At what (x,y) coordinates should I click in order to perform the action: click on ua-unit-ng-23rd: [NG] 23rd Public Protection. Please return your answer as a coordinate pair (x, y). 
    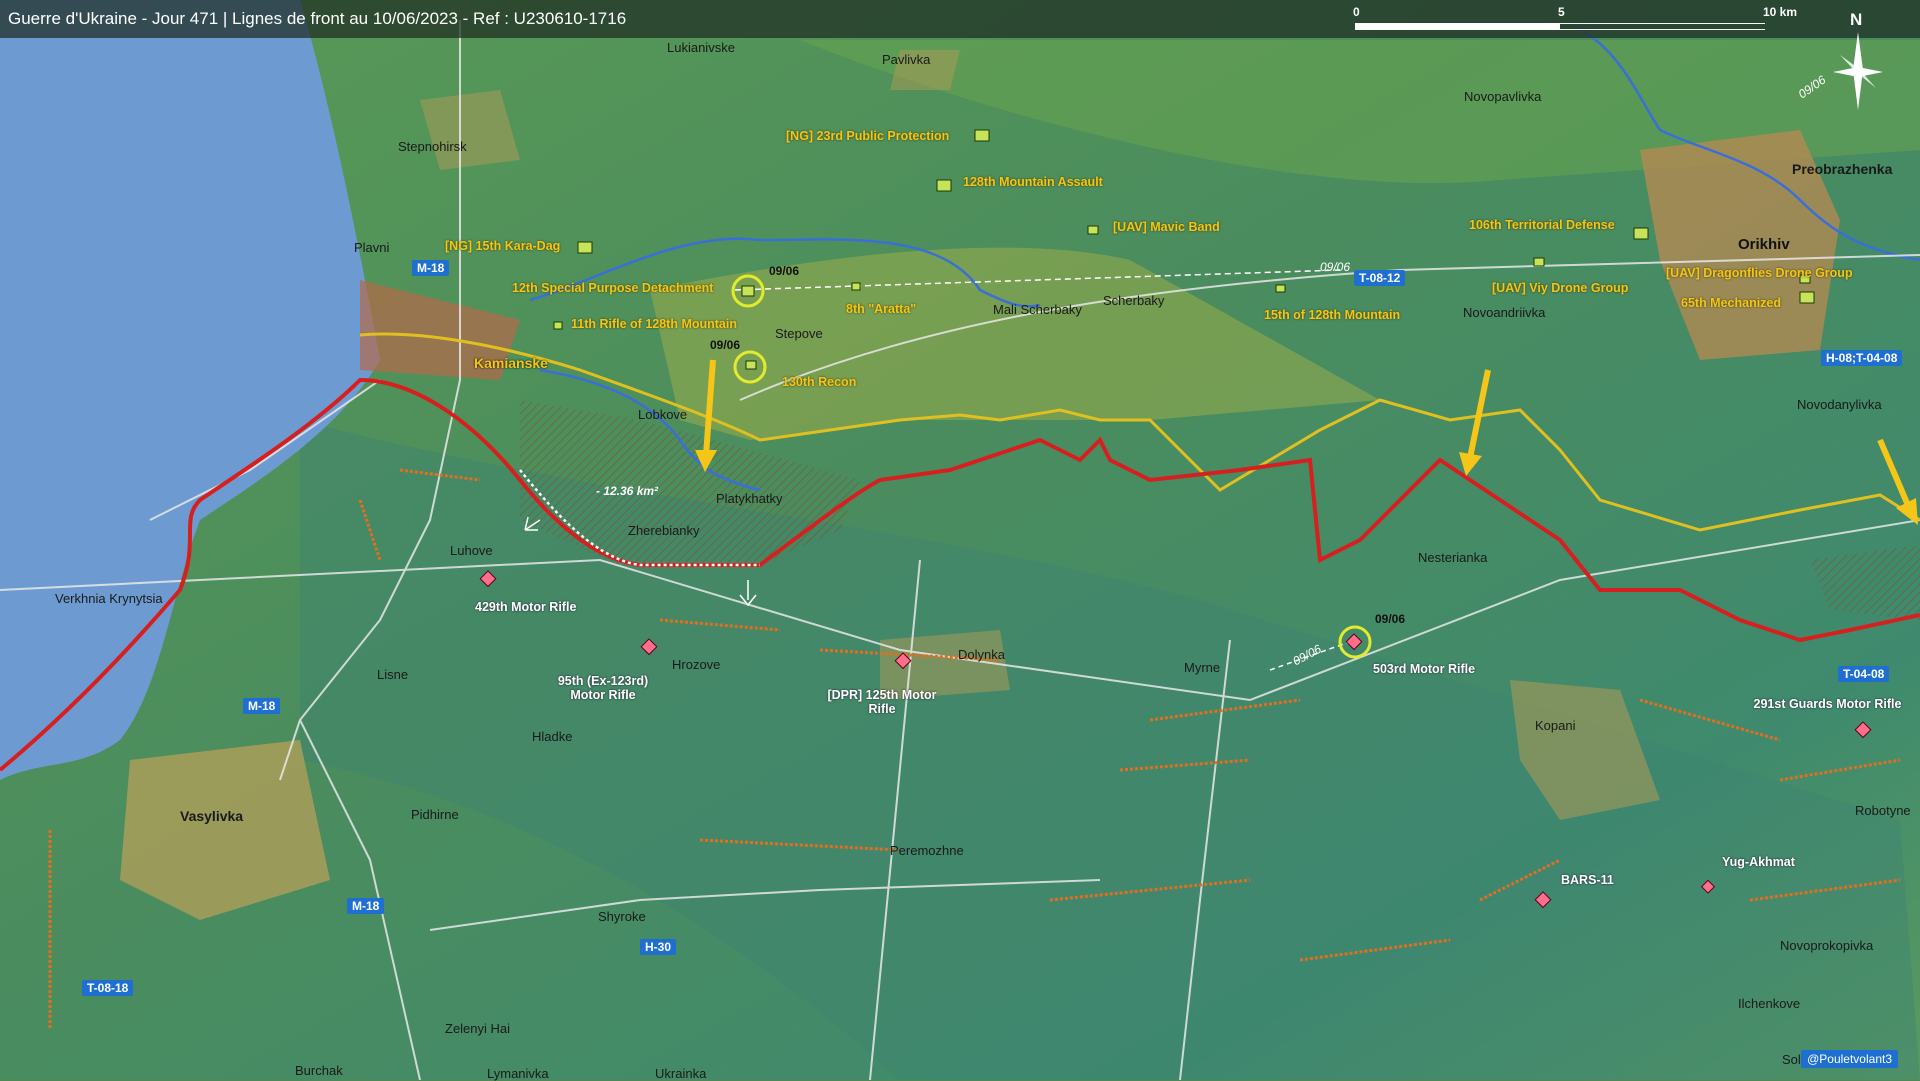
    Looking at the image, I should click on (868, 136).